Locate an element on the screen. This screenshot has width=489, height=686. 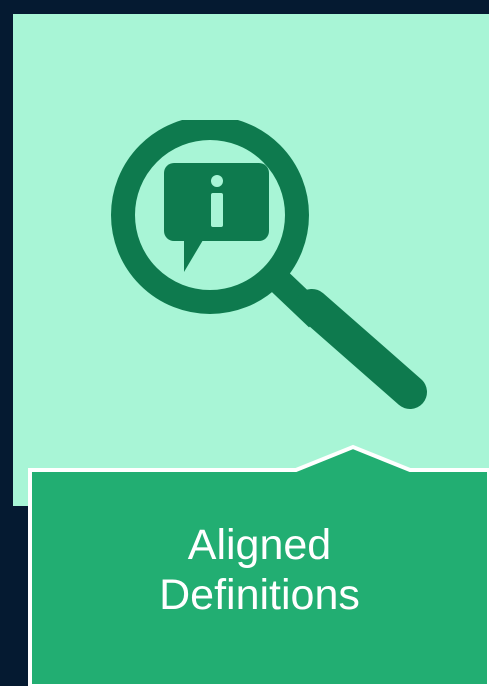
tab-title-line-2: Definitions is located at coordinates (259, 595).